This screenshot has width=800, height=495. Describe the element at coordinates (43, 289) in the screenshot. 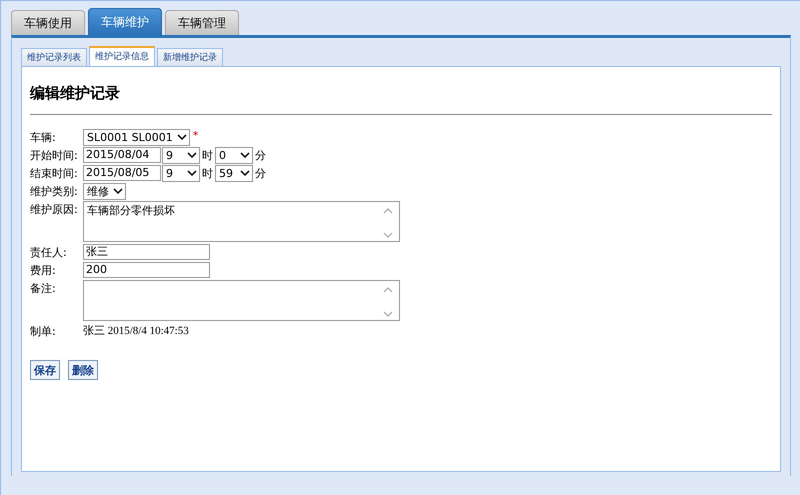

I see `field-label: 备注:` at that location.